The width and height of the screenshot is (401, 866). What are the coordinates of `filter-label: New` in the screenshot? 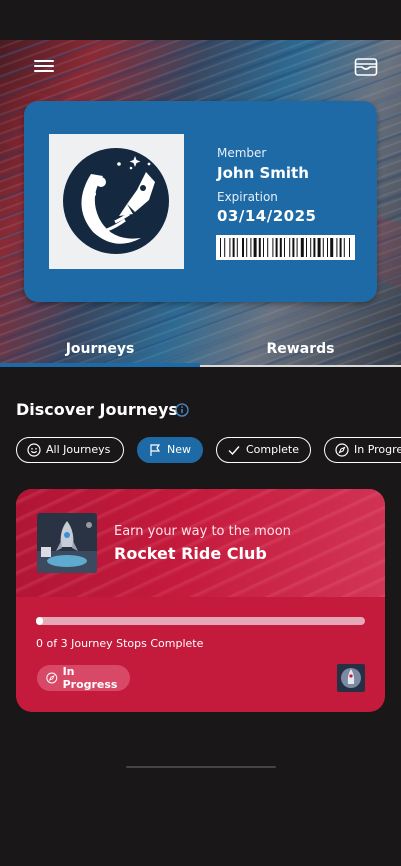 It's located at (179, 449).